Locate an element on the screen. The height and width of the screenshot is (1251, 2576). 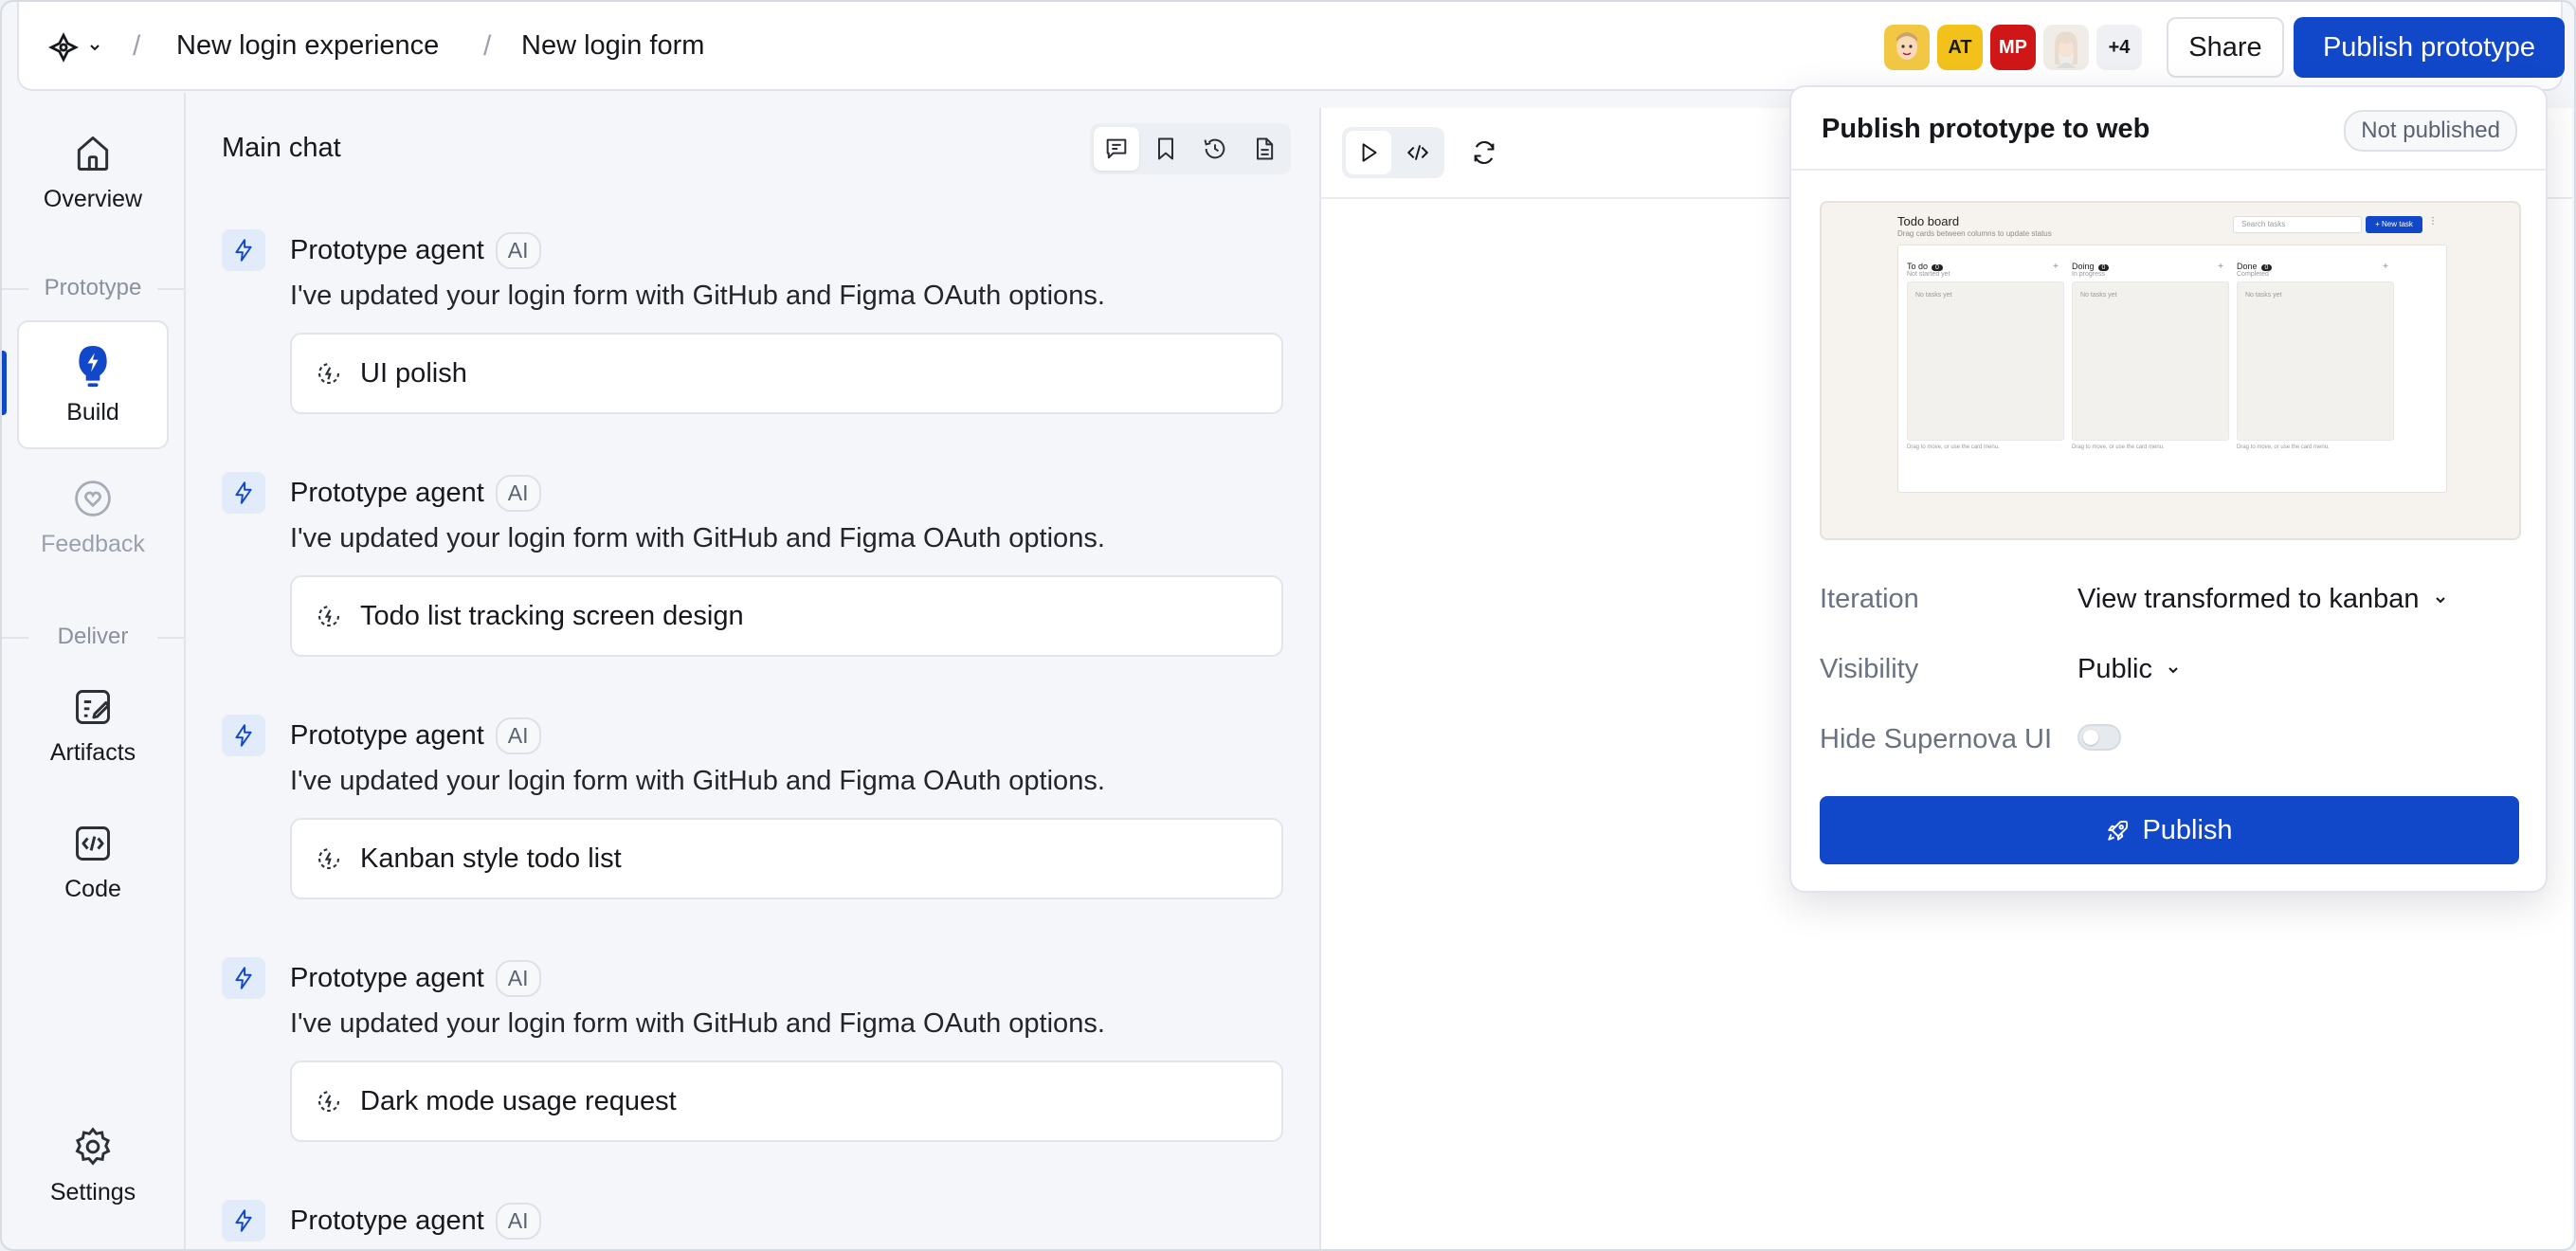
more-collaborators-badge: +4 is located at coordinates (2119, 48).